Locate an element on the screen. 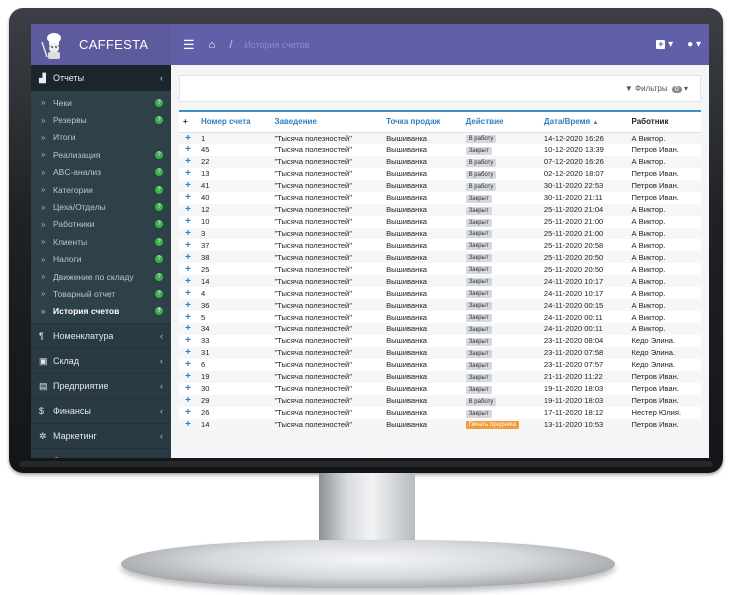  sidebar-group: ¶ Номенклатура ‹ is located at coordinates (101, 336).